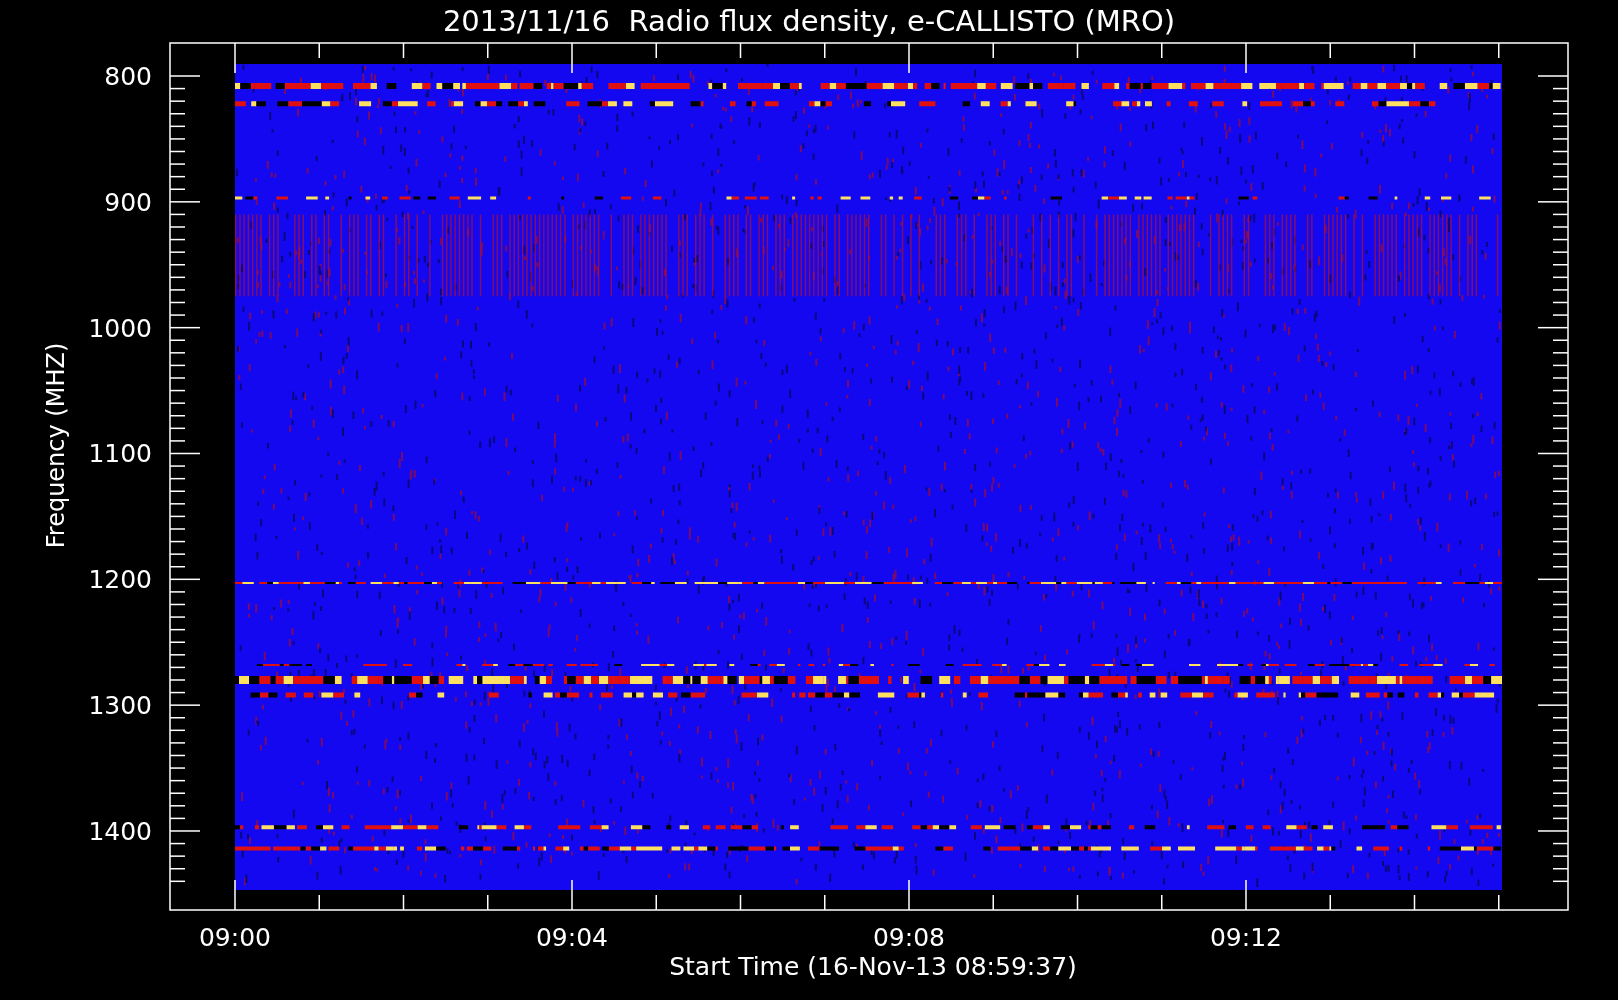 The width and height of the screenshot is (1618, 1000). I want to click on chart-title: 2013/11/16 Radio flux density, e-CALLISTO (MRO), so click(809, 21).